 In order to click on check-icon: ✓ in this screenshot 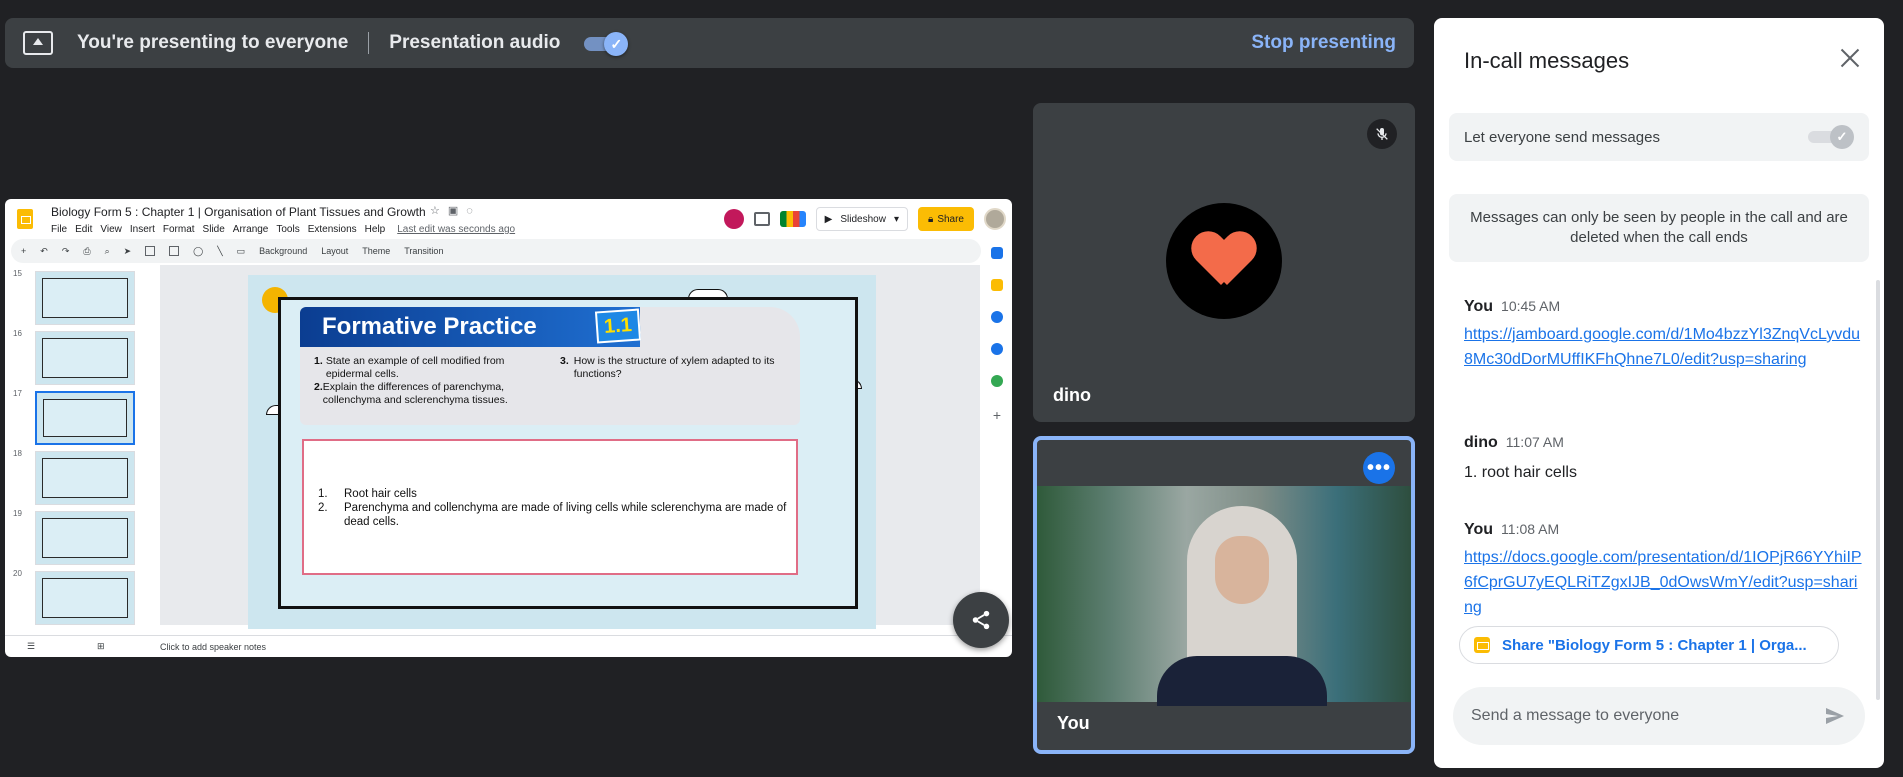, I will do `click(1842, 137)`.